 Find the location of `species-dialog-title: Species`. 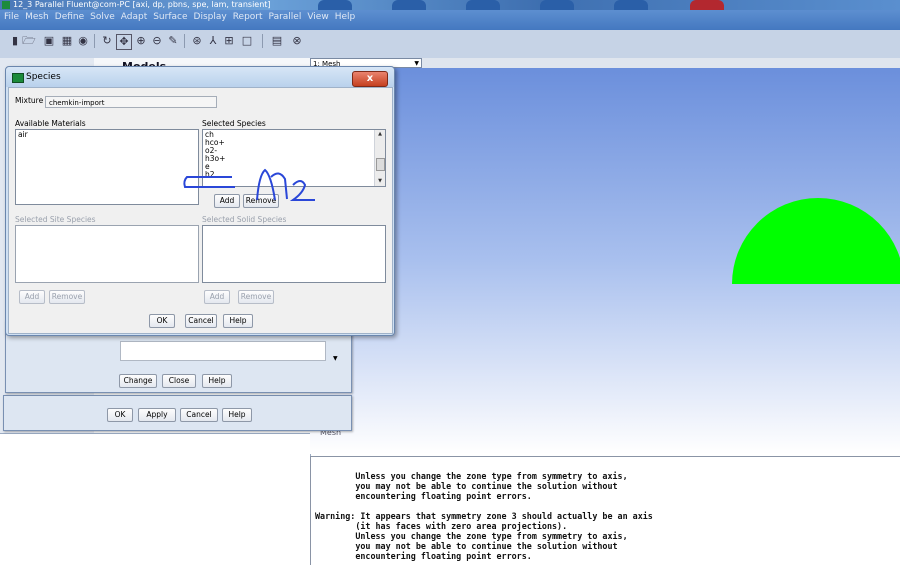

species-dialog-title: Species is located at coordinates (43, 77).